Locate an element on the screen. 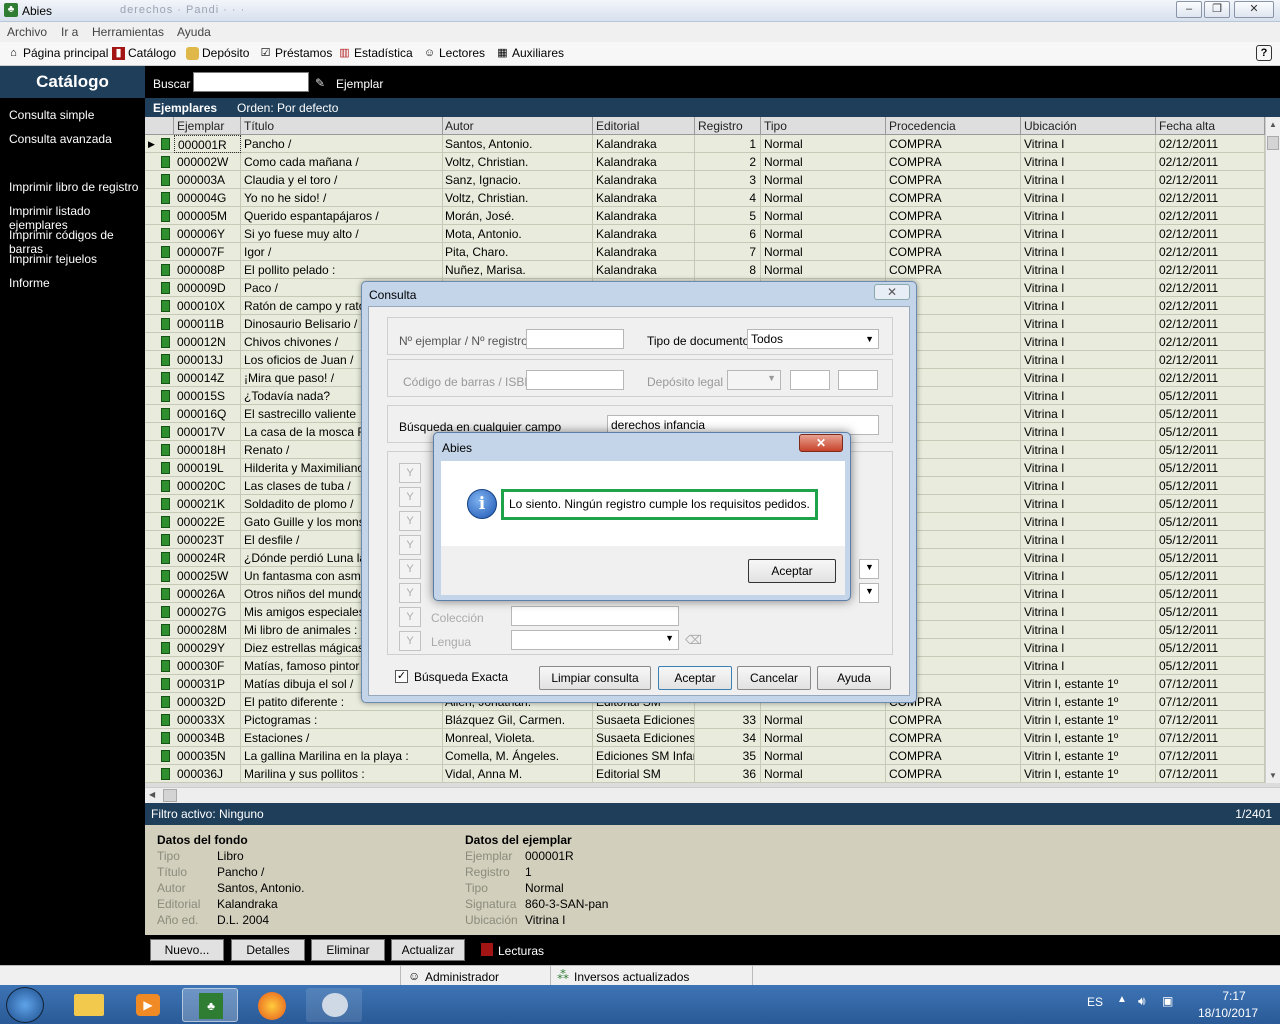  deposito-legal-num is located at coordinates (810, 380).